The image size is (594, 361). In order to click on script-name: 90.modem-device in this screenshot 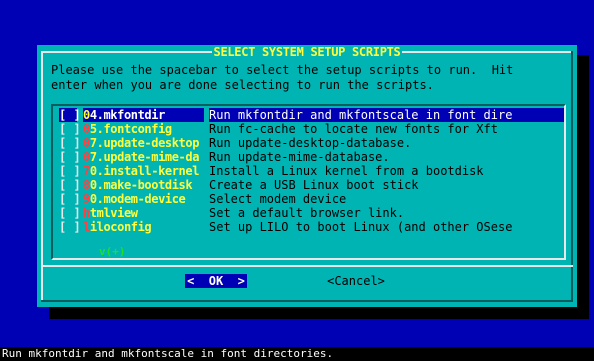, I will do `click(143, 199)`.